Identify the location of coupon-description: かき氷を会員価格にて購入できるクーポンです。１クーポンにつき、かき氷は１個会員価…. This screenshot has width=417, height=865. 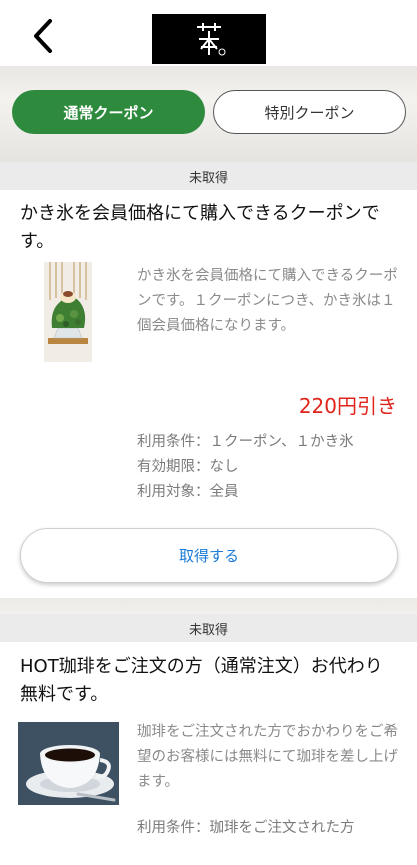
(267, 301).